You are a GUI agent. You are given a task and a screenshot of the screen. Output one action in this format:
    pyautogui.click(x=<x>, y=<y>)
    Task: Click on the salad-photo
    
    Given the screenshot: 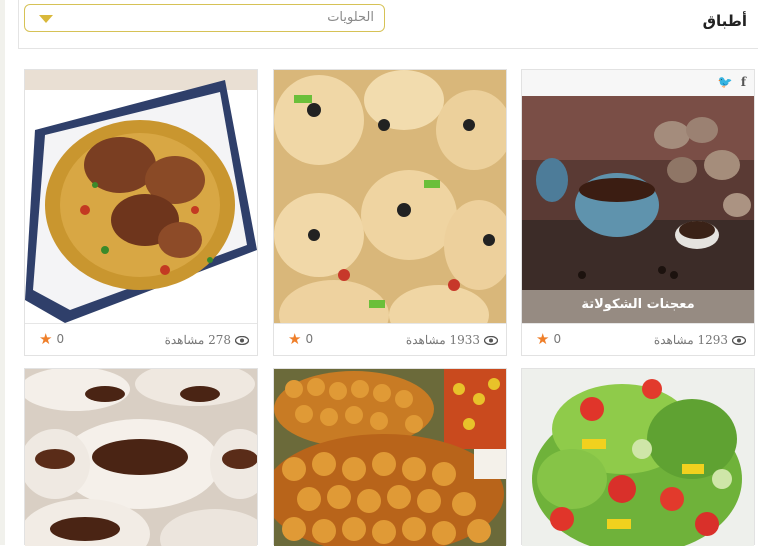 What is the action you would take?
    pyautogui.click(x=638, y=457)
    